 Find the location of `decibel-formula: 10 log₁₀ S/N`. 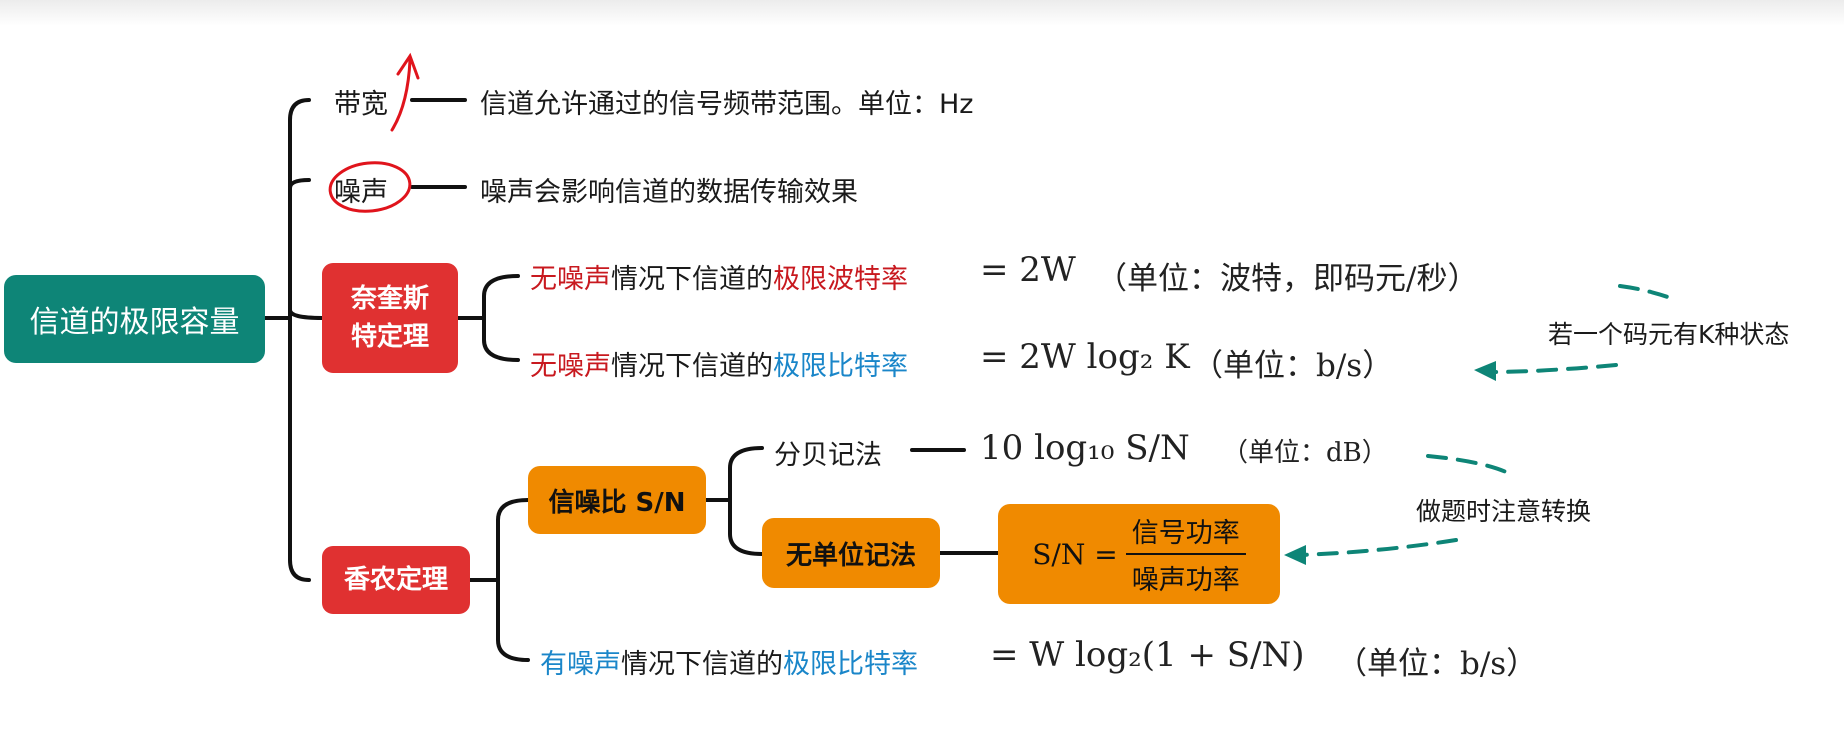

decibel-formula: 10 log₁₀ S/N is located at coordinates (1085, 448).